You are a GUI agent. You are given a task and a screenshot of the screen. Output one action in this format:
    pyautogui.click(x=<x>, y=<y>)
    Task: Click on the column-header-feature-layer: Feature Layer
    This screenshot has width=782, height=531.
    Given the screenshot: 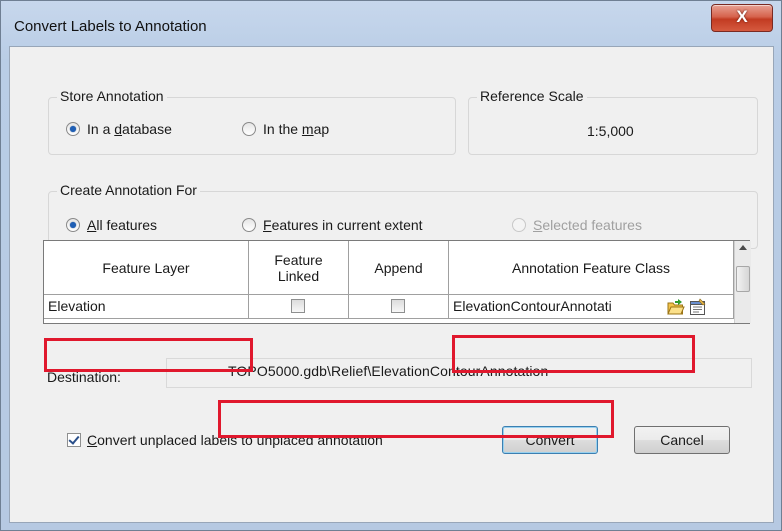 What is the action you would take?
    pyautogui.click(x=146, y=268)
    